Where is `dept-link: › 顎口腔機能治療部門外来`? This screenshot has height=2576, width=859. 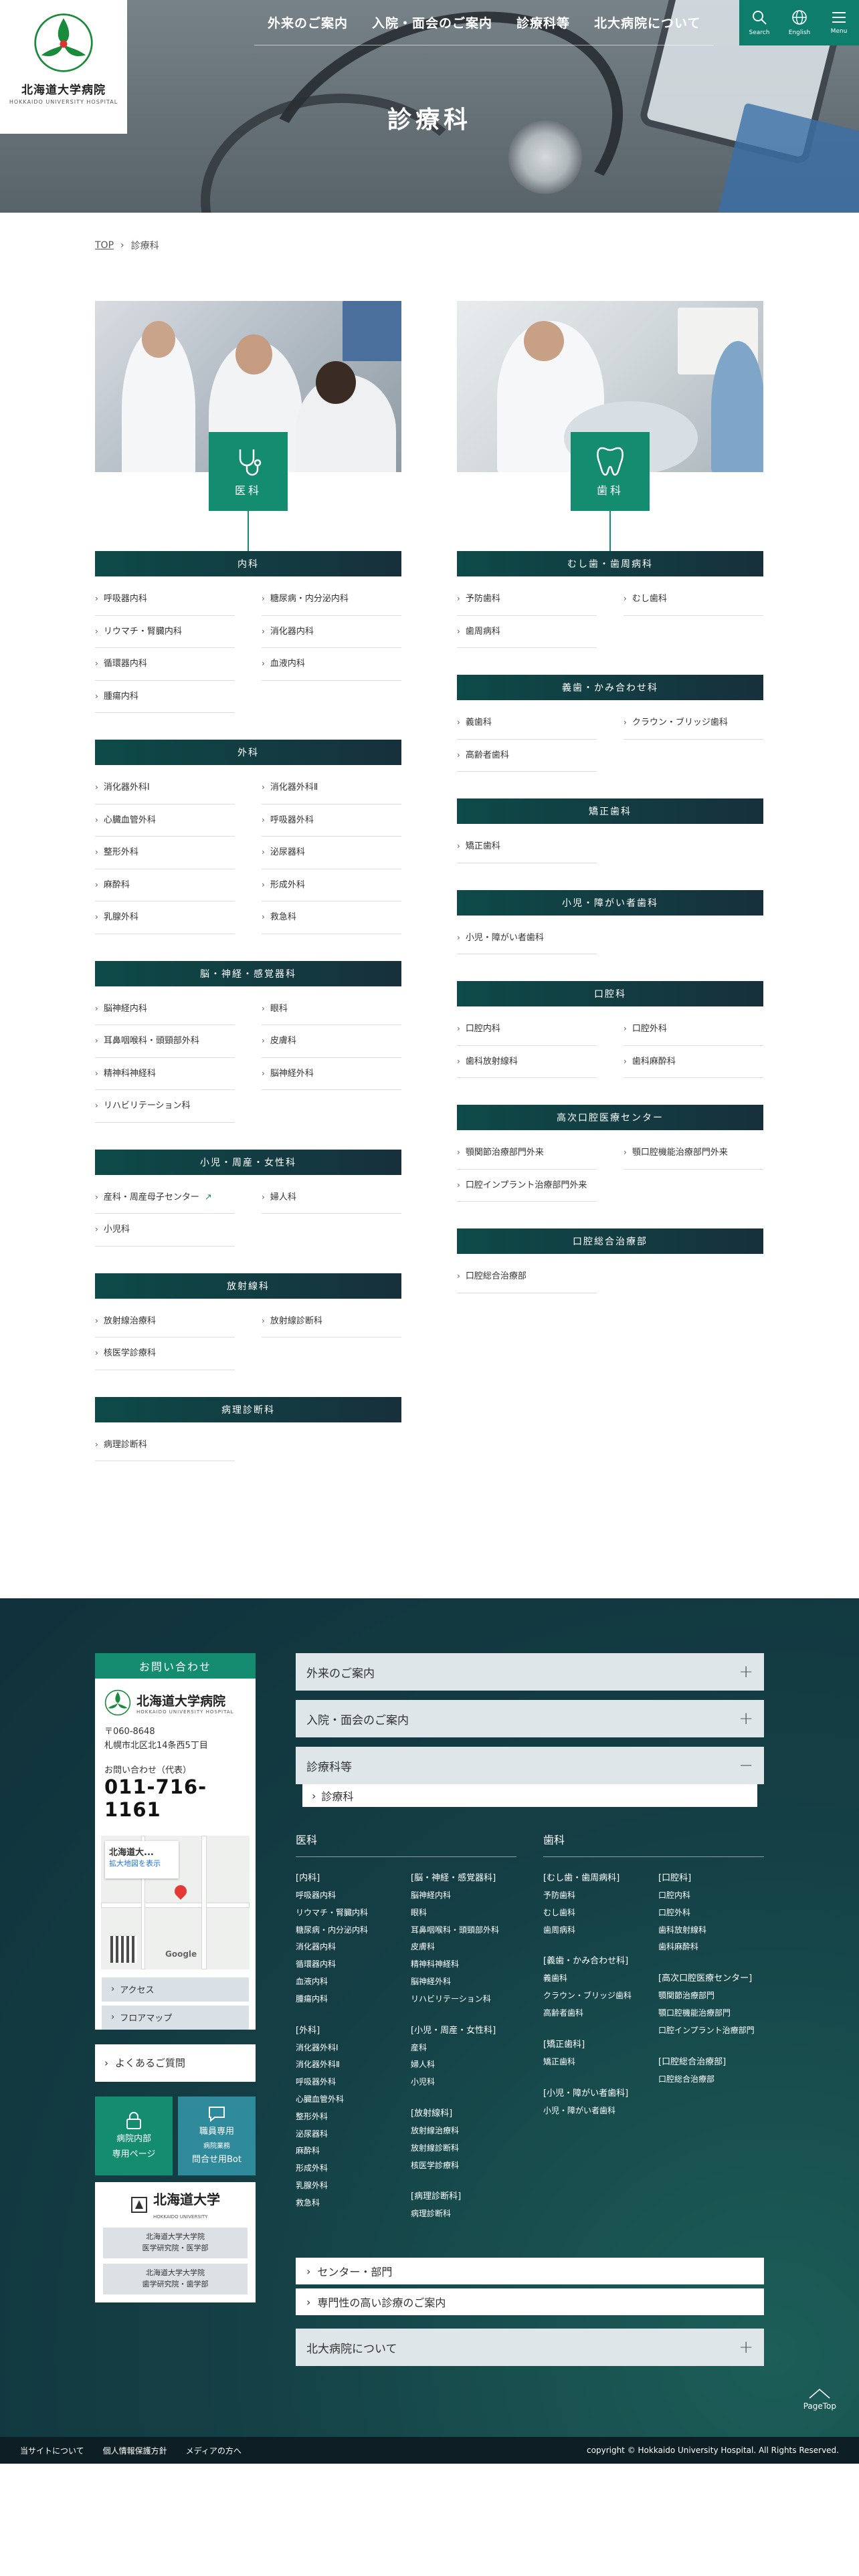
dept-link: › 顎口腔機能治療部門外来 is located at coordinates (693, 1153).